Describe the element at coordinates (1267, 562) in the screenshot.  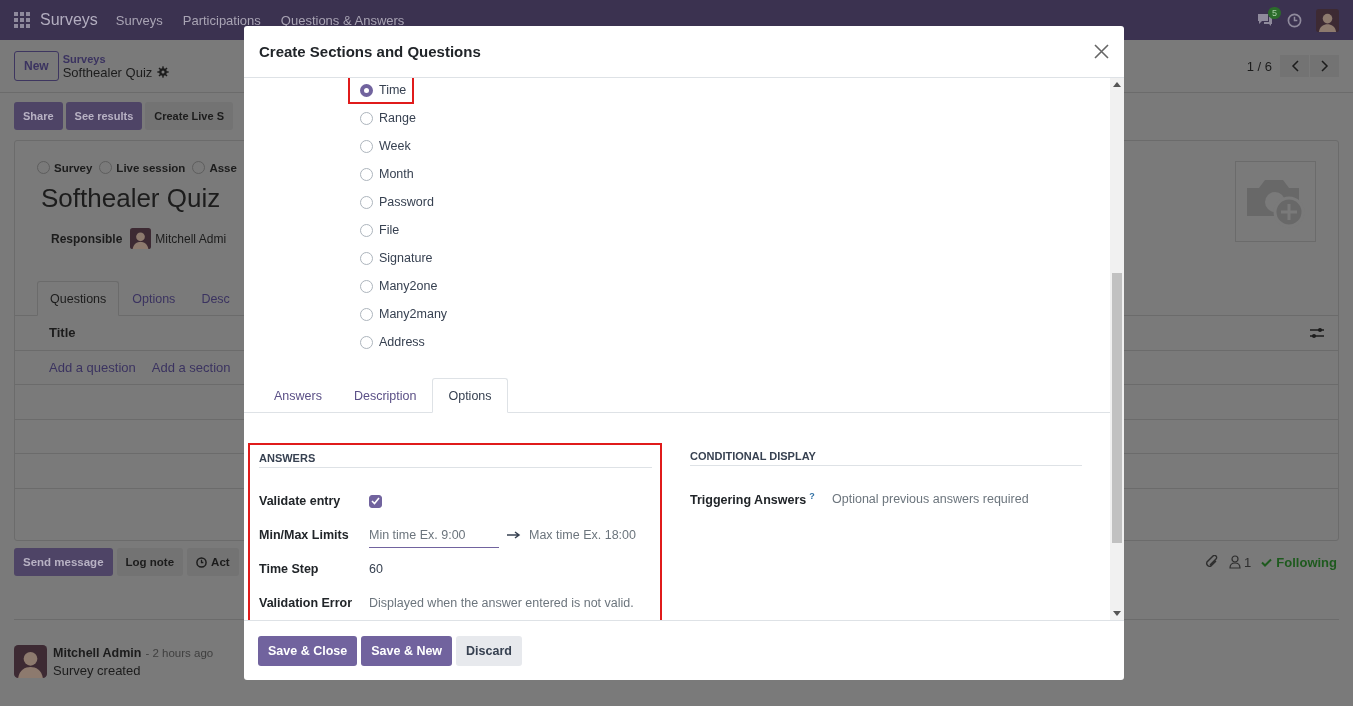
I see `check-icon` at that location.